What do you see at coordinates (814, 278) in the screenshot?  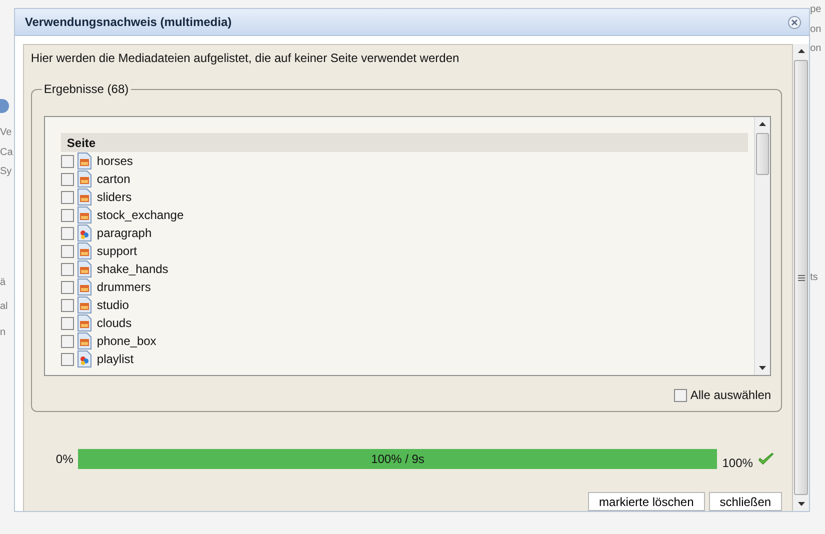 I see `background-text: ts` at bounding box center [814, 278].